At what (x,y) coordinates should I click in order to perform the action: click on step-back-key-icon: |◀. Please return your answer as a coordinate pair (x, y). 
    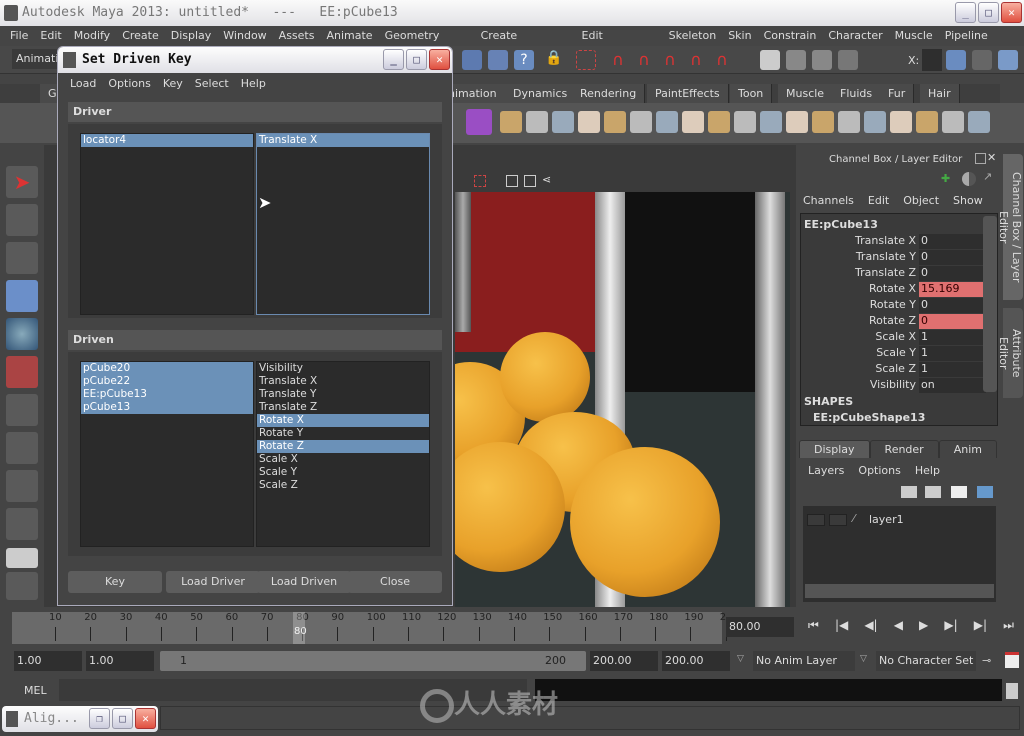
    Looking at the image, I should click on (841, 628).